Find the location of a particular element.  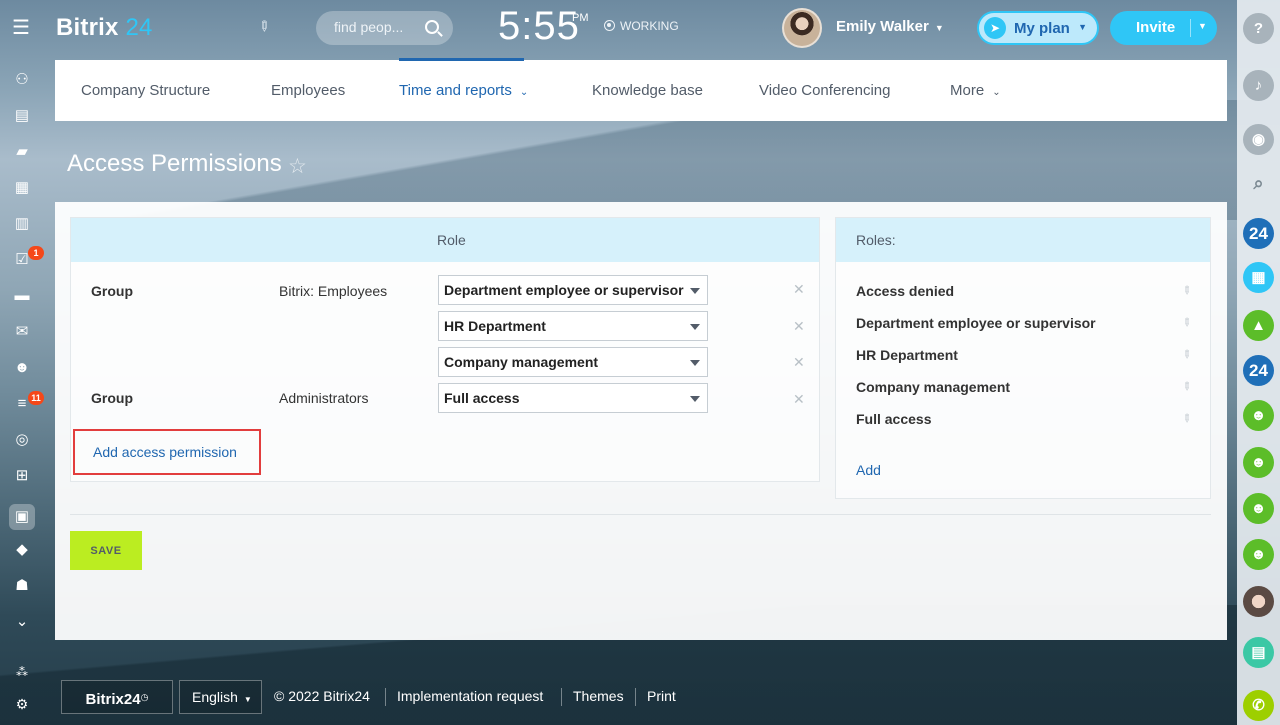

star-icon: ☆ is located at coordinates (297, 166).